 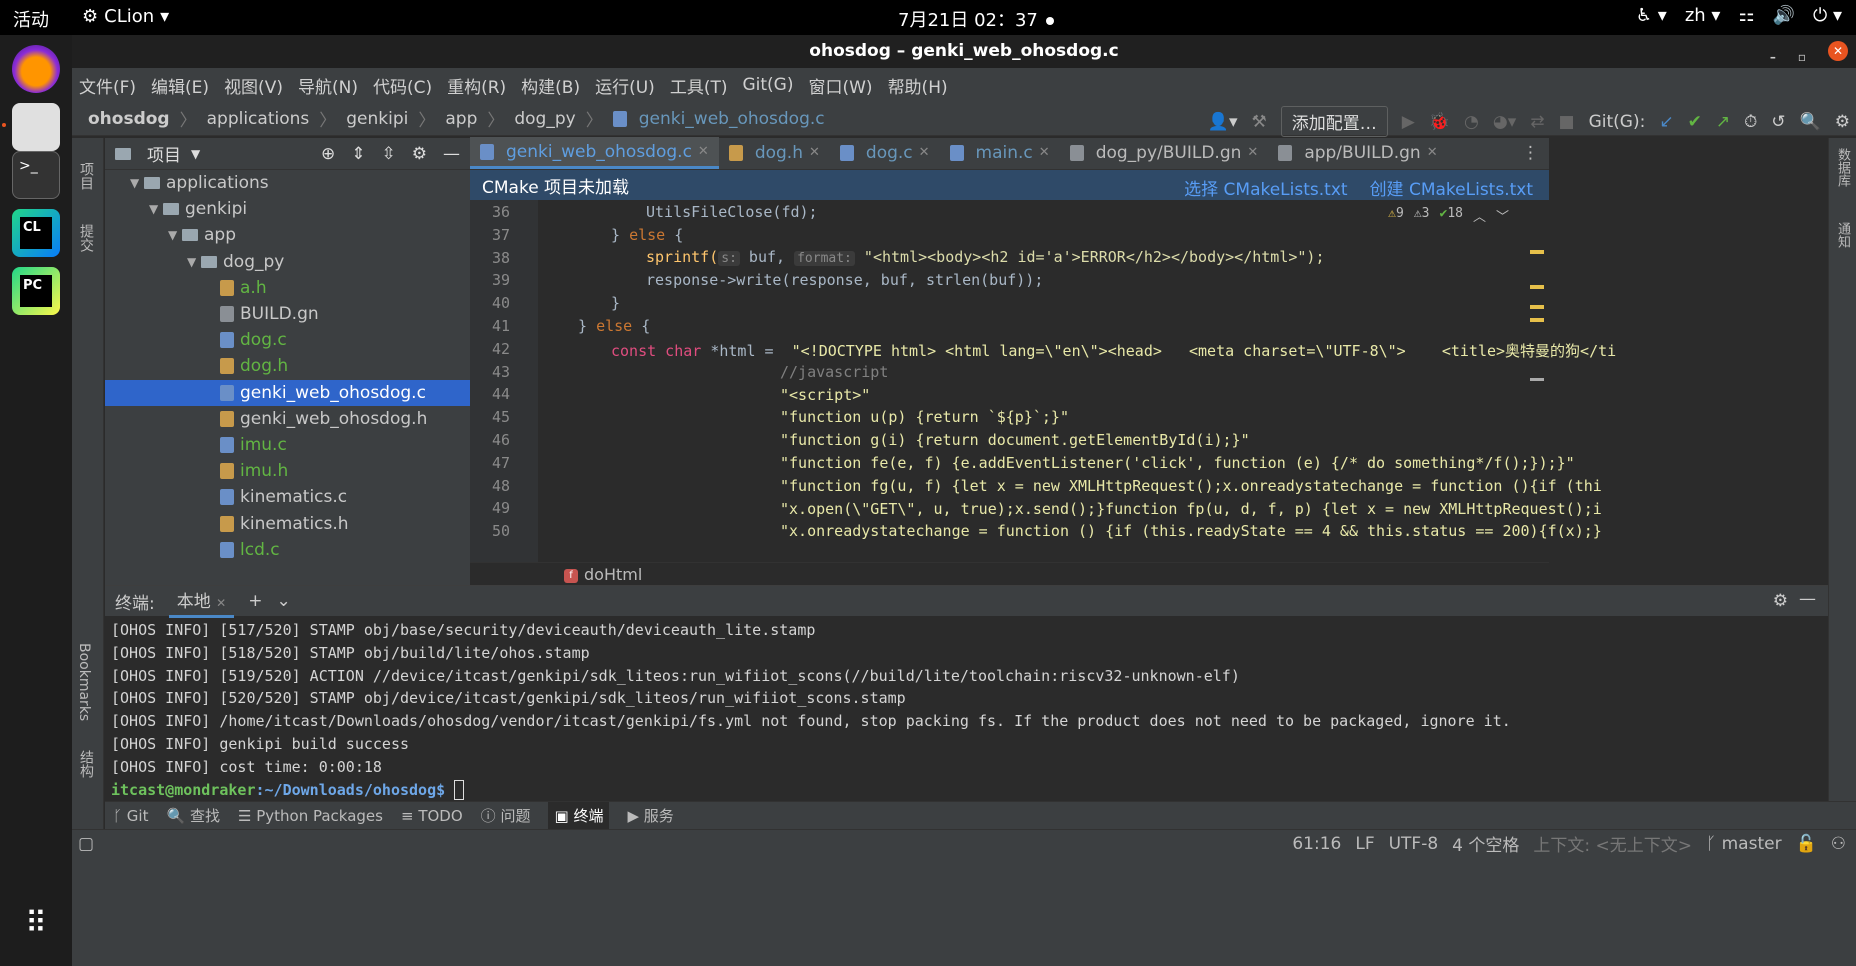 I want to click on attach-icon: ⇄, so click(x=1537, y=122).